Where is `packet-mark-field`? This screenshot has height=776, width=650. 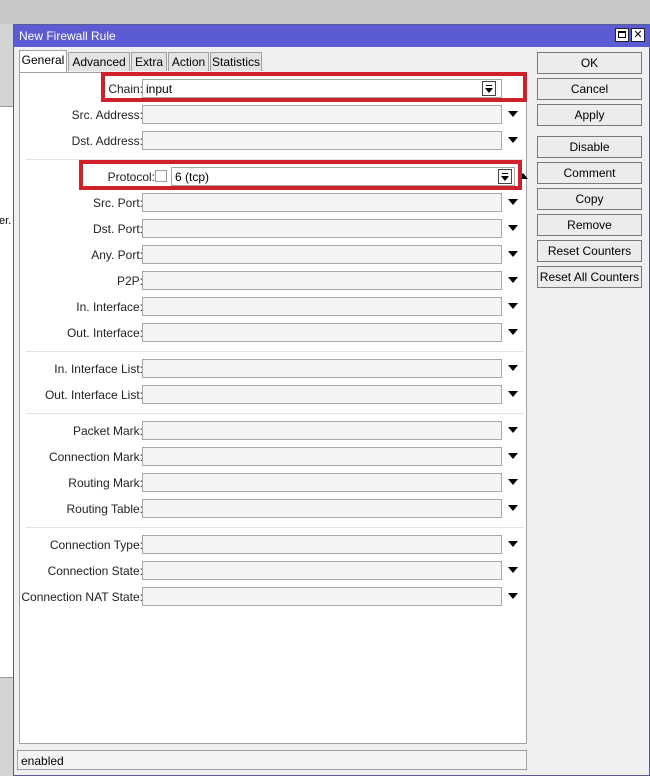
packet-mark-field is located at coordinates (322, 430).